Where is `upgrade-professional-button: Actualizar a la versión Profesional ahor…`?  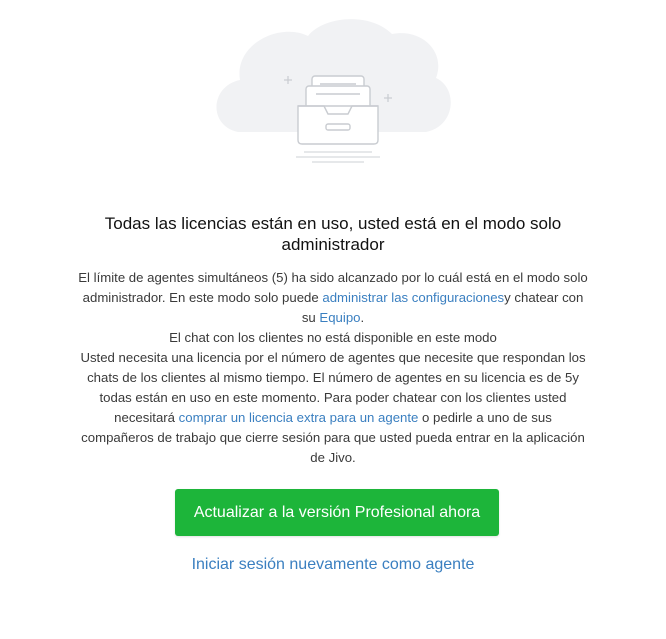
upgrade-professional-button: Actualizar a la versión Profesional ahor… is located at coordinates (337, 512).